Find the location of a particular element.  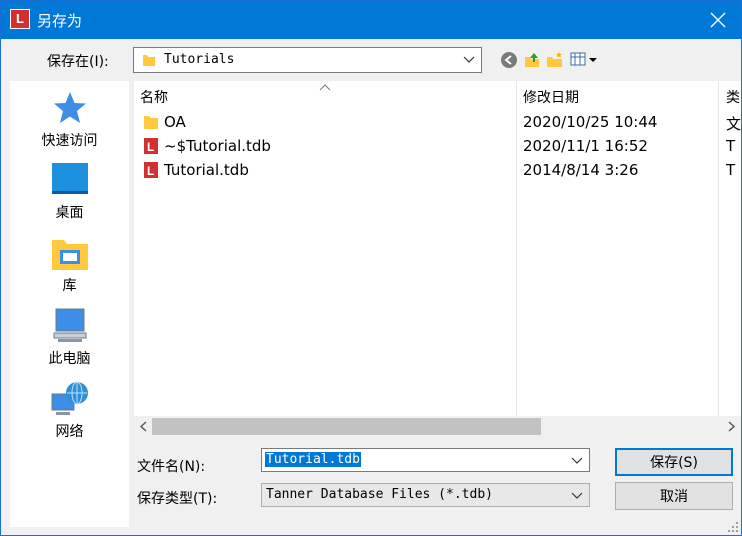

file-name: ~$Tutorial.tdb is located at coordinates (217, 146).